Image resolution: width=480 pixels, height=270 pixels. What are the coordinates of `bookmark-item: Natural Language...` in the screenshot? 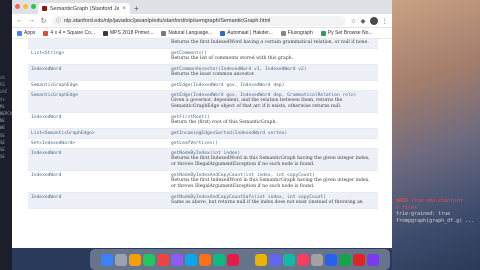 It's located at (186, 33).